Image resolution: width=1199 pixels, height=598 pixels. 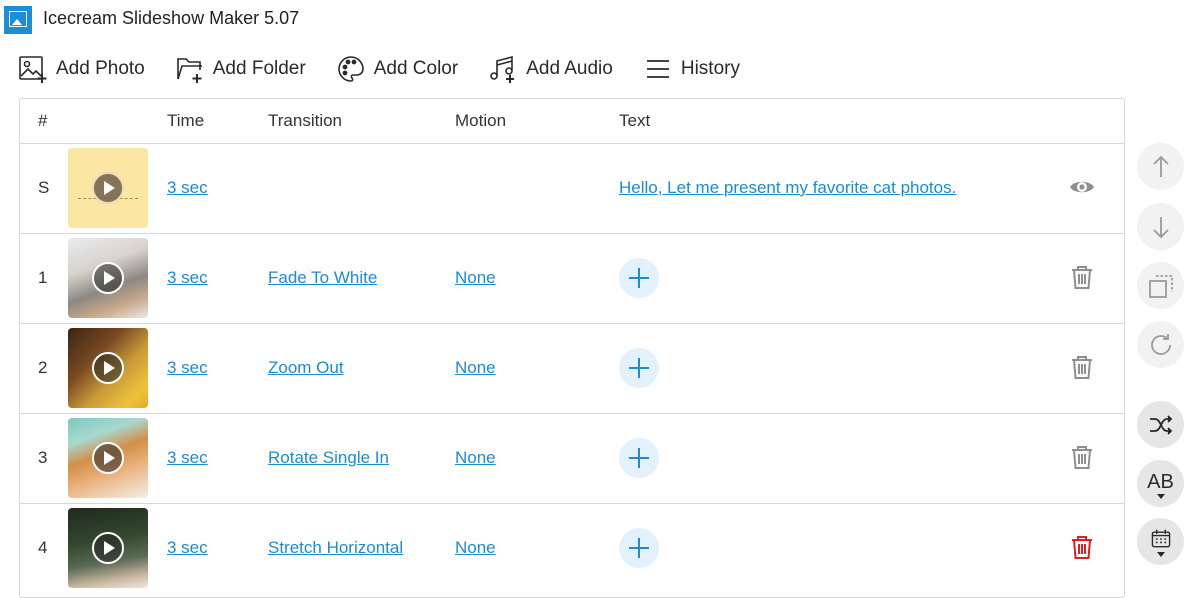 I want to click on add-photo-label: Add Photo, so click(x=100, y=68).